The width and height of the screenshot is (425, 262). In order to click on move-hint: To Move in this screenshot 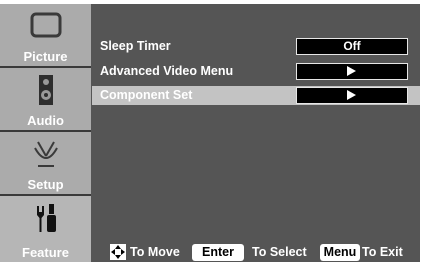, I will do `click(155, 252)`.